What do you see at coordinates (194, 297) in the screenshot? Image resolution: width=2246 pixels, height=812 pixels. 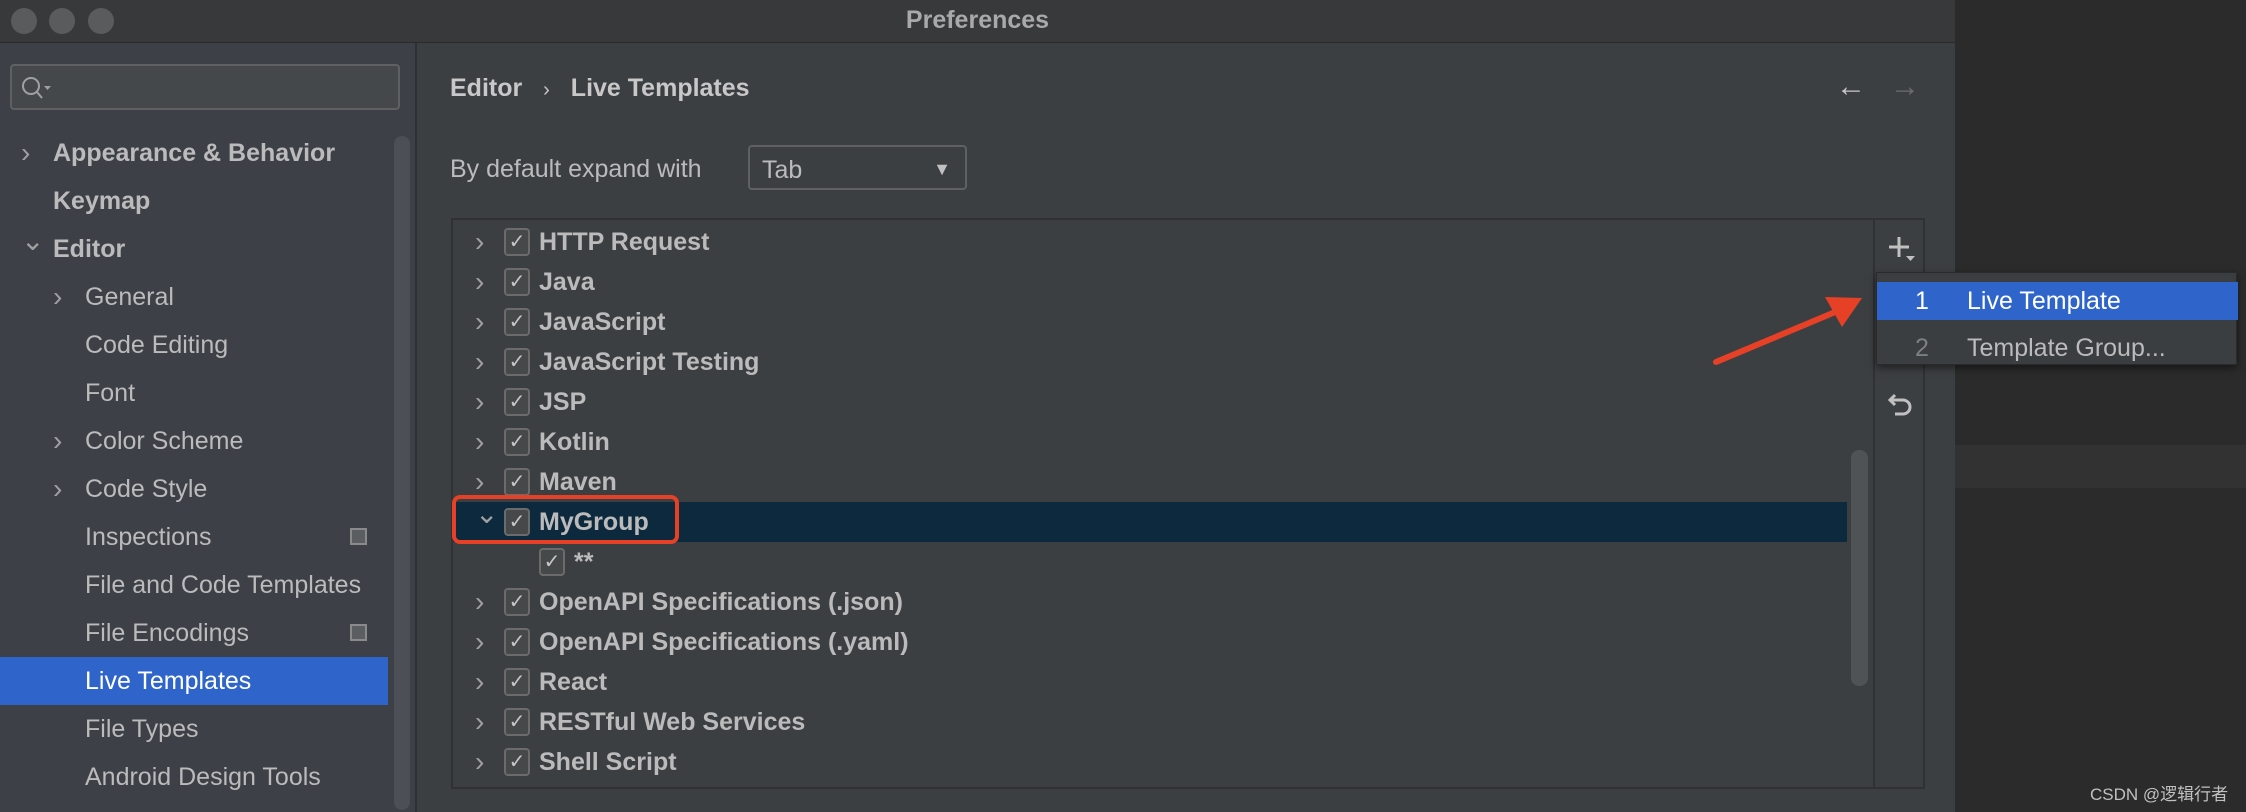 I see `sidebar-item: › General` at bounding box center [194, 297].